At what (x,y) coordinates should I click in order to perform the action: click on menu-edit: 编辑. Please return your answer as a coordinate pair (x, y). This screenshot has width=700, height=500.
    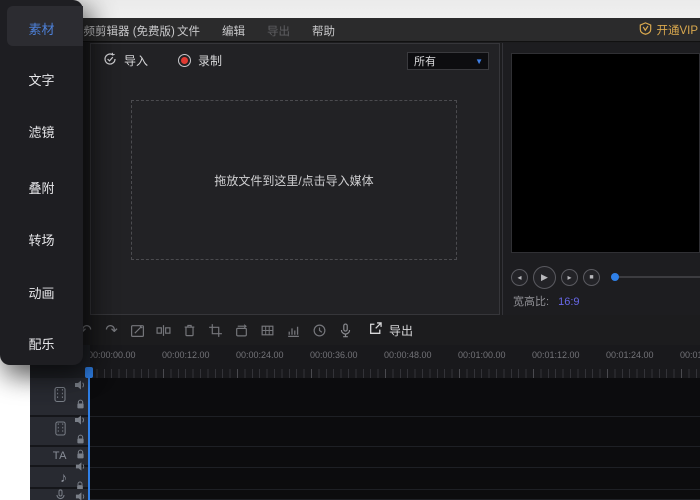
    Looking at the image, I should click on (233, 31).